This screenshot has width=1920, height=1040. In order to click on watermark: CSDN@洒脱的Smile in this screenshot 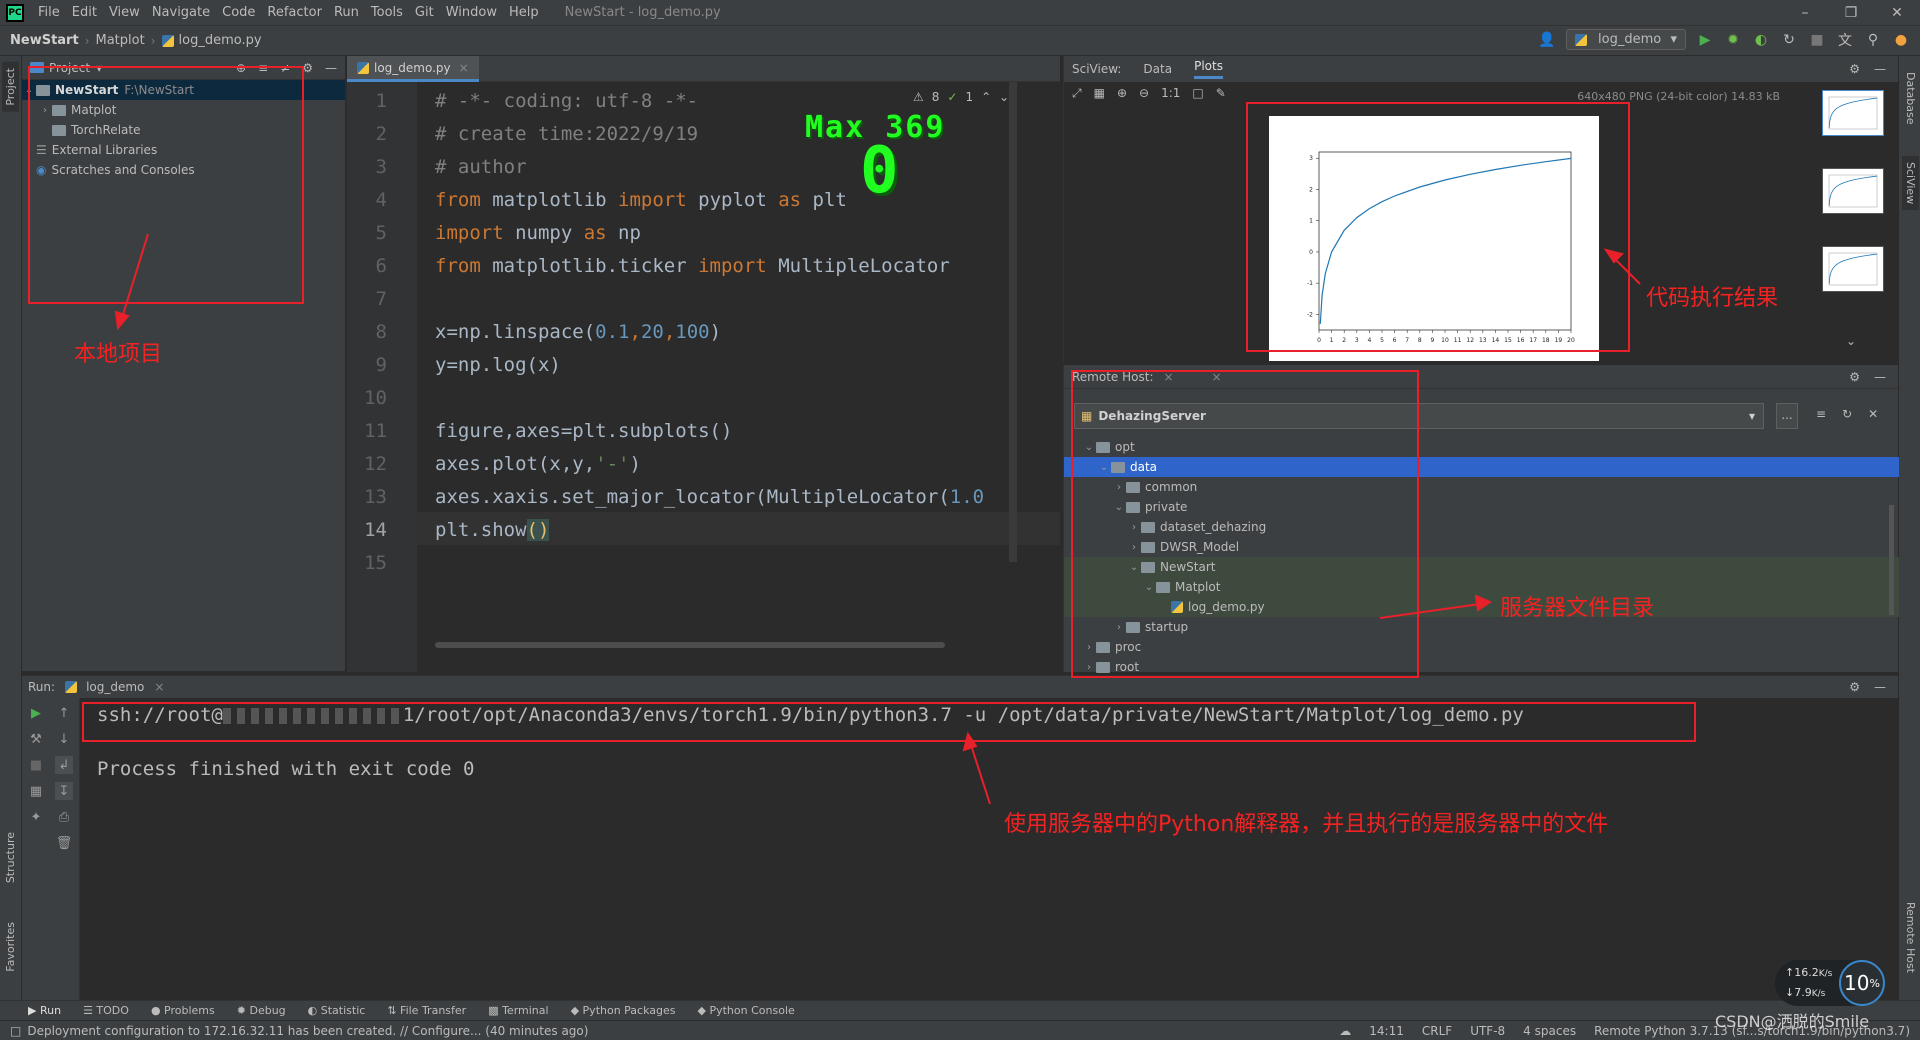, I will do `click(1792, 1021)`.